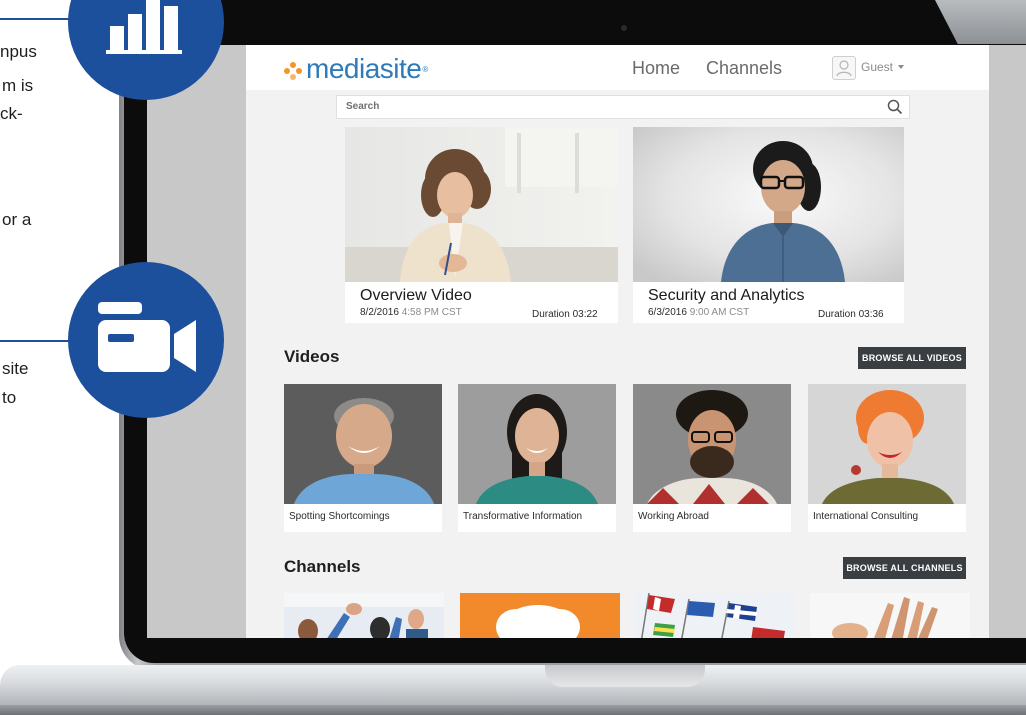  What do you see at coordinates (726, 296) in the screenshot?
I see `featured-video-title: Security and Analytics` at bounding box center [726, 296].